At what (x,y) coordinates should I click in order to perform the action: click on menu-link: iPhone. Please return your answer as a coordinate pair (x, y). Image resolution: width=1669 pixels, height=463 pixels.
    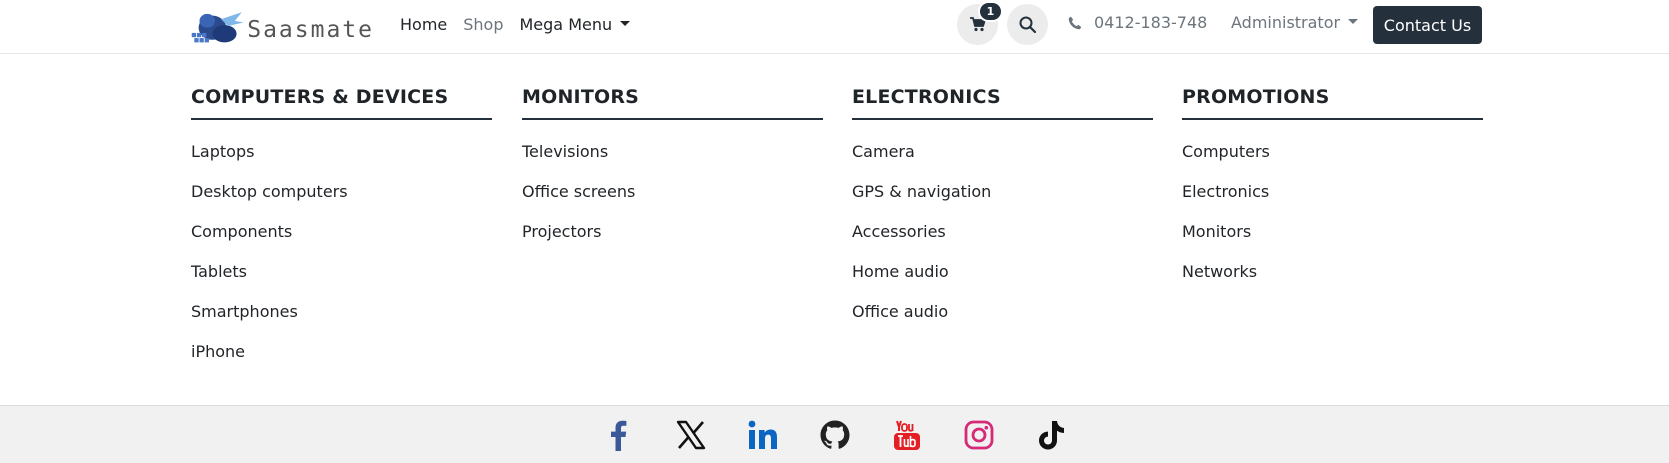
    Looking at the image, I should click on (341, 358).